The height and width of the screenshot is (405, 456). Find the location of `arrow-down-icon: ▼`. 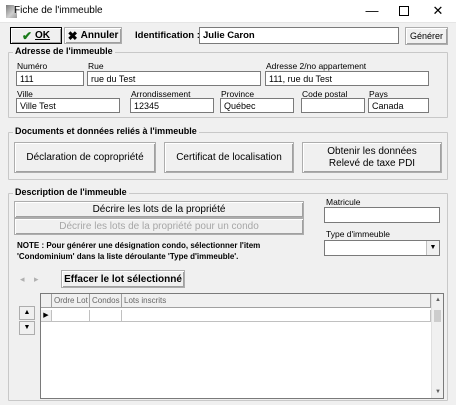

arrow-down-icon: ▼ is located at coordinates (27, 327).